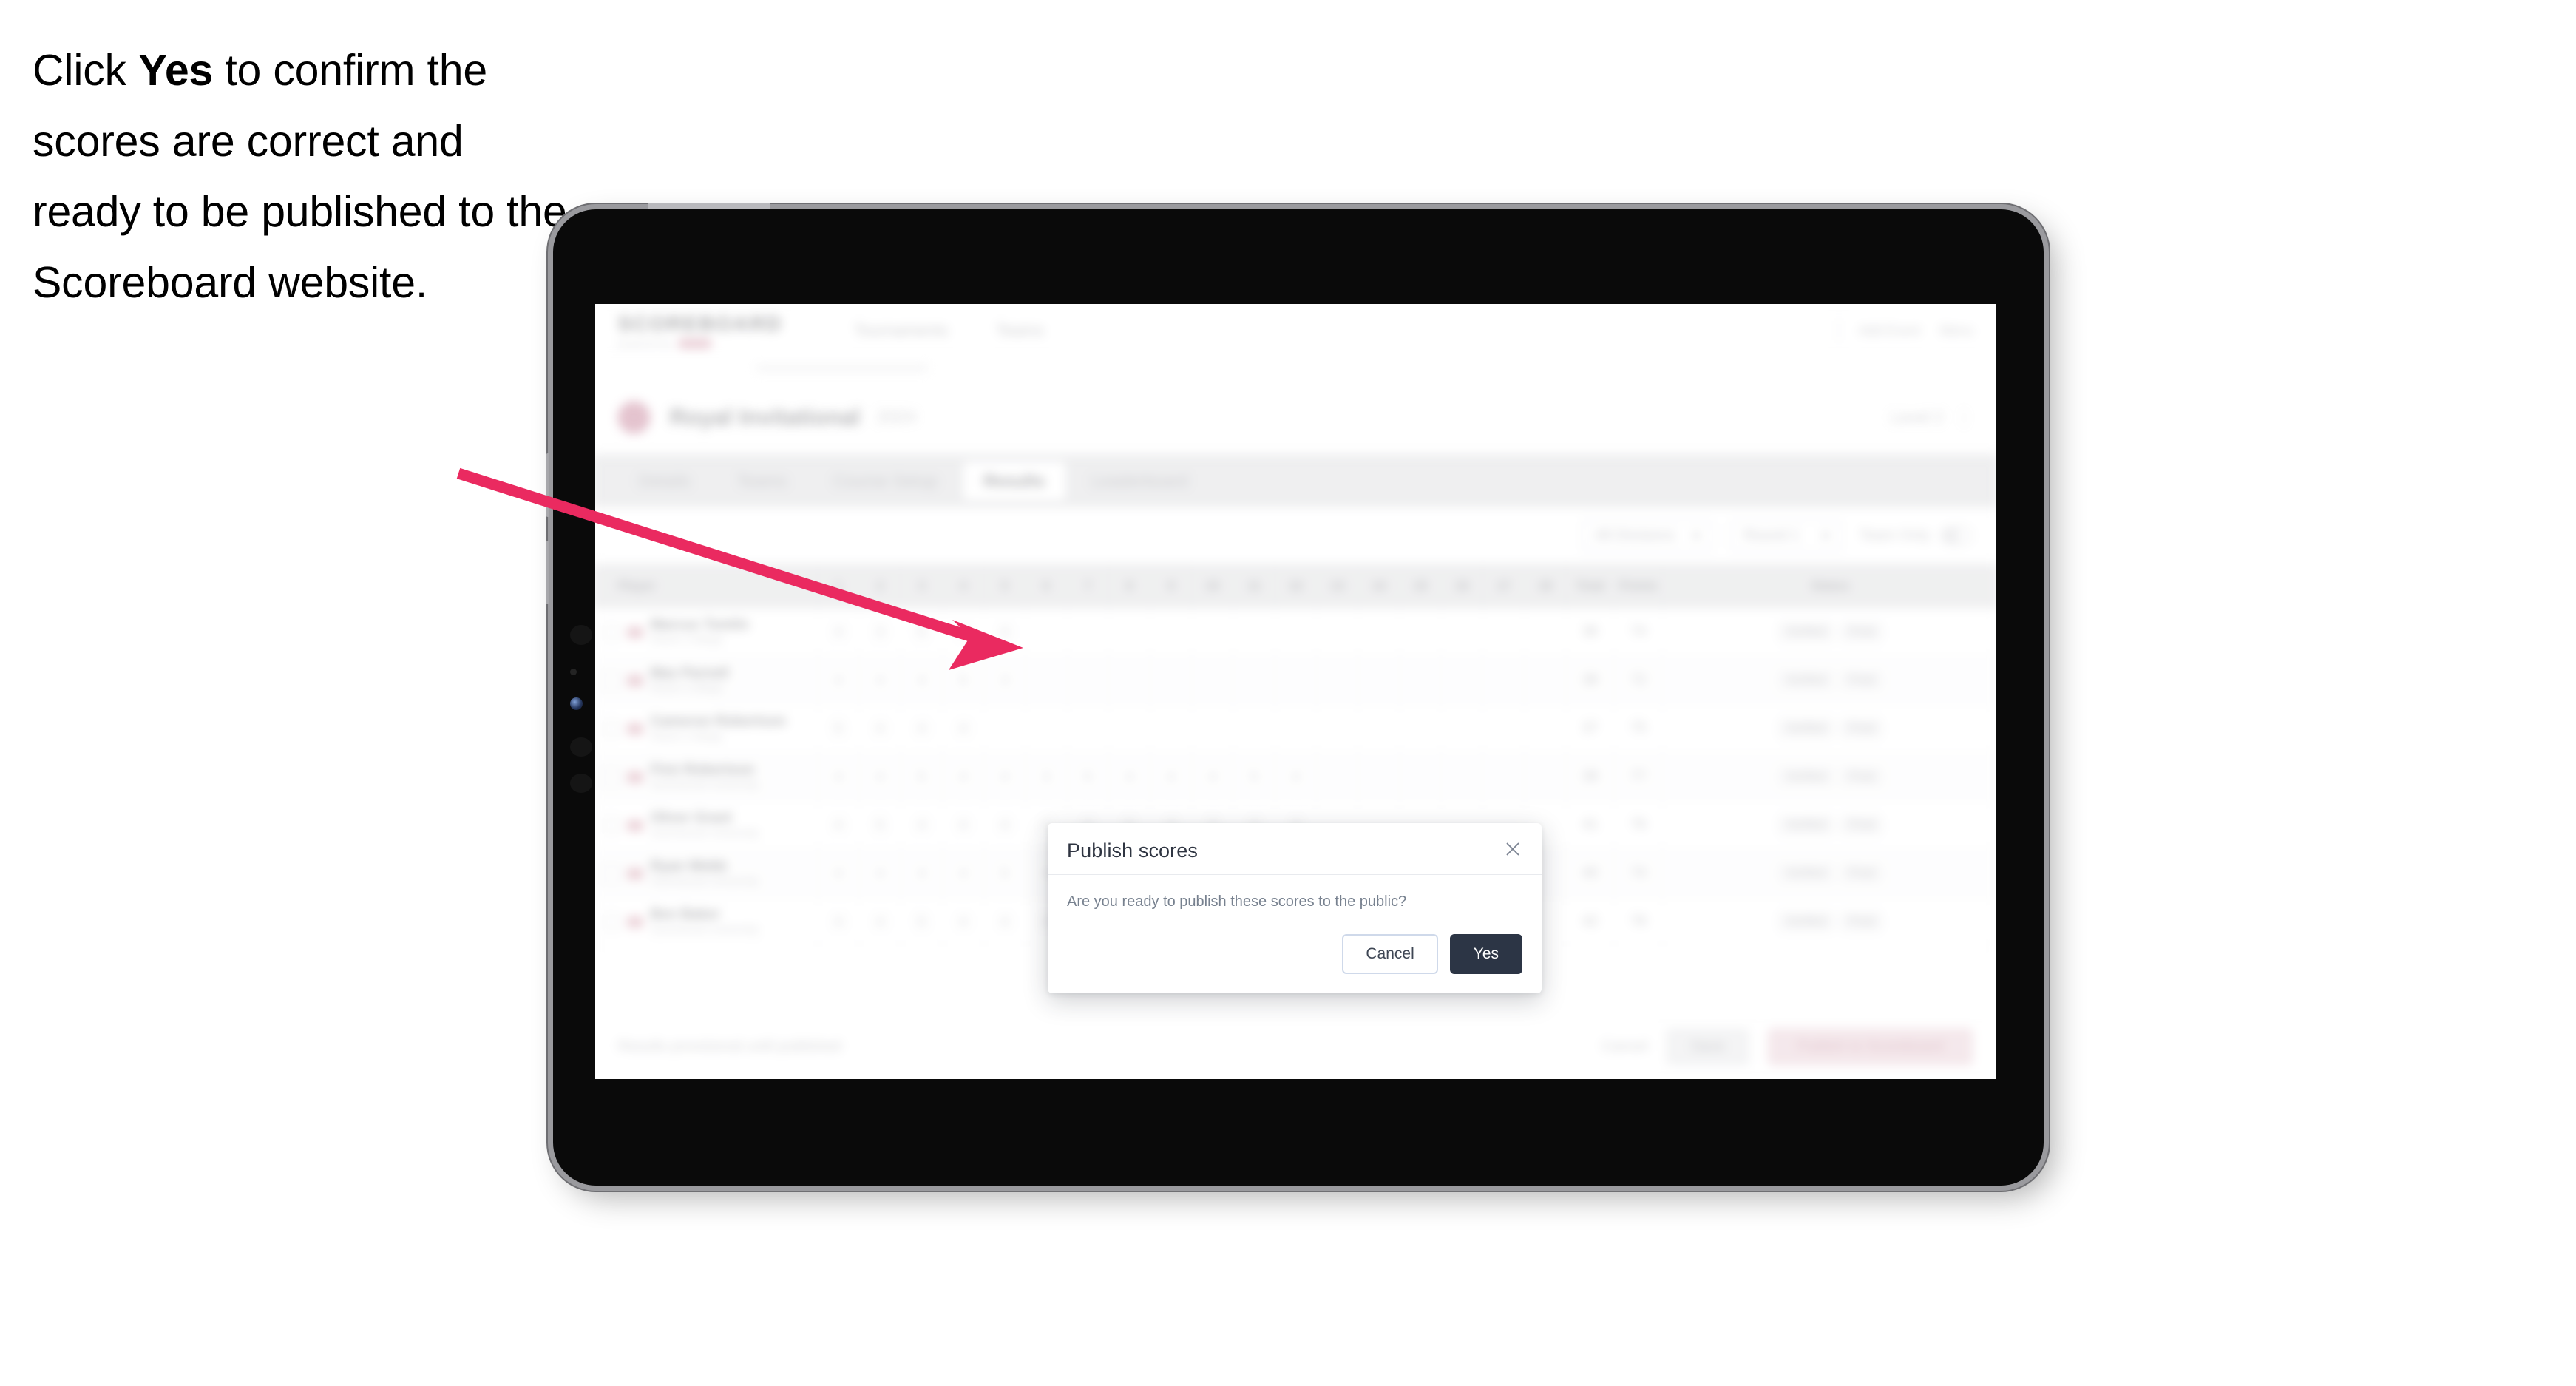  What do you see at coordinates (838, 729) in the screenshot?
I see `score-cell-1: 5` at bounding box center [838, 729].